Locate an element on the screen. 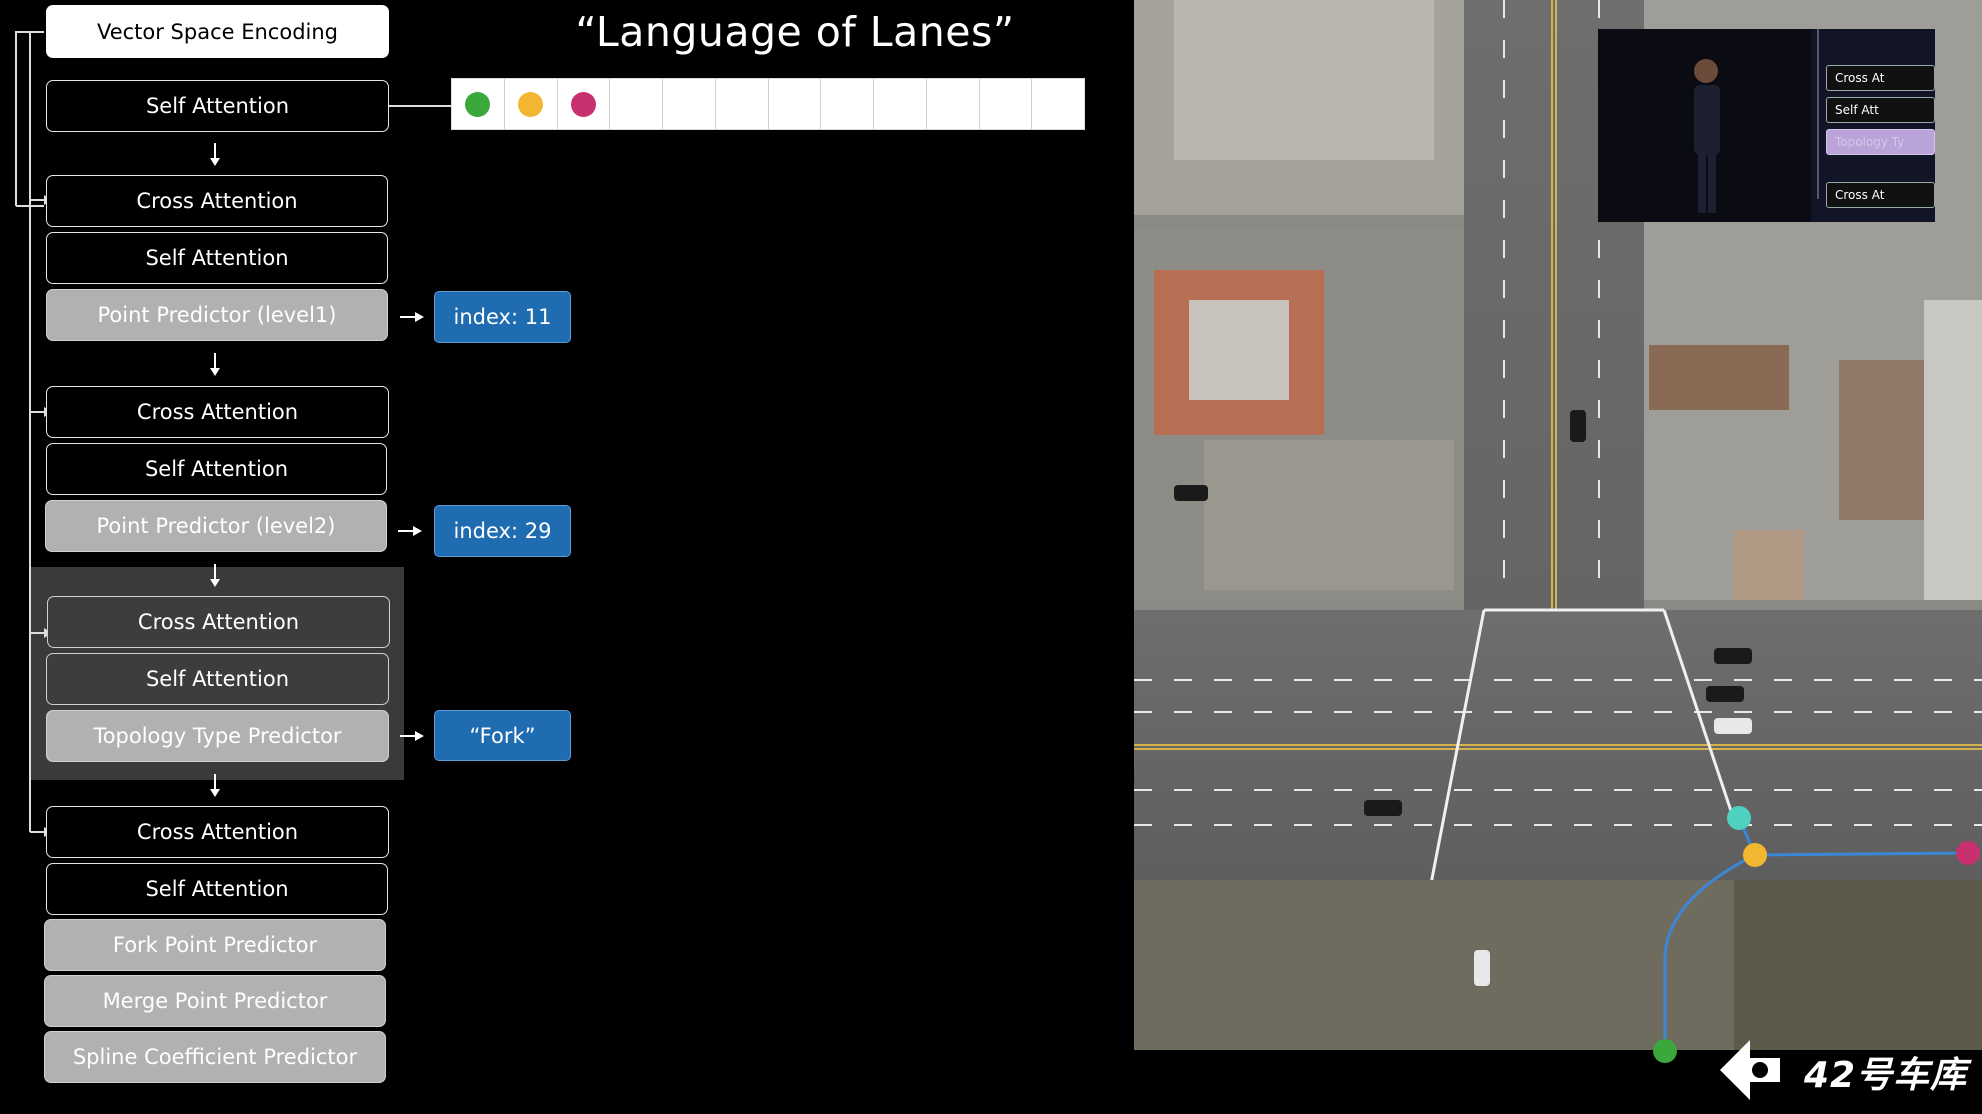  lane-overlay is located at coordinates (1816, 934).